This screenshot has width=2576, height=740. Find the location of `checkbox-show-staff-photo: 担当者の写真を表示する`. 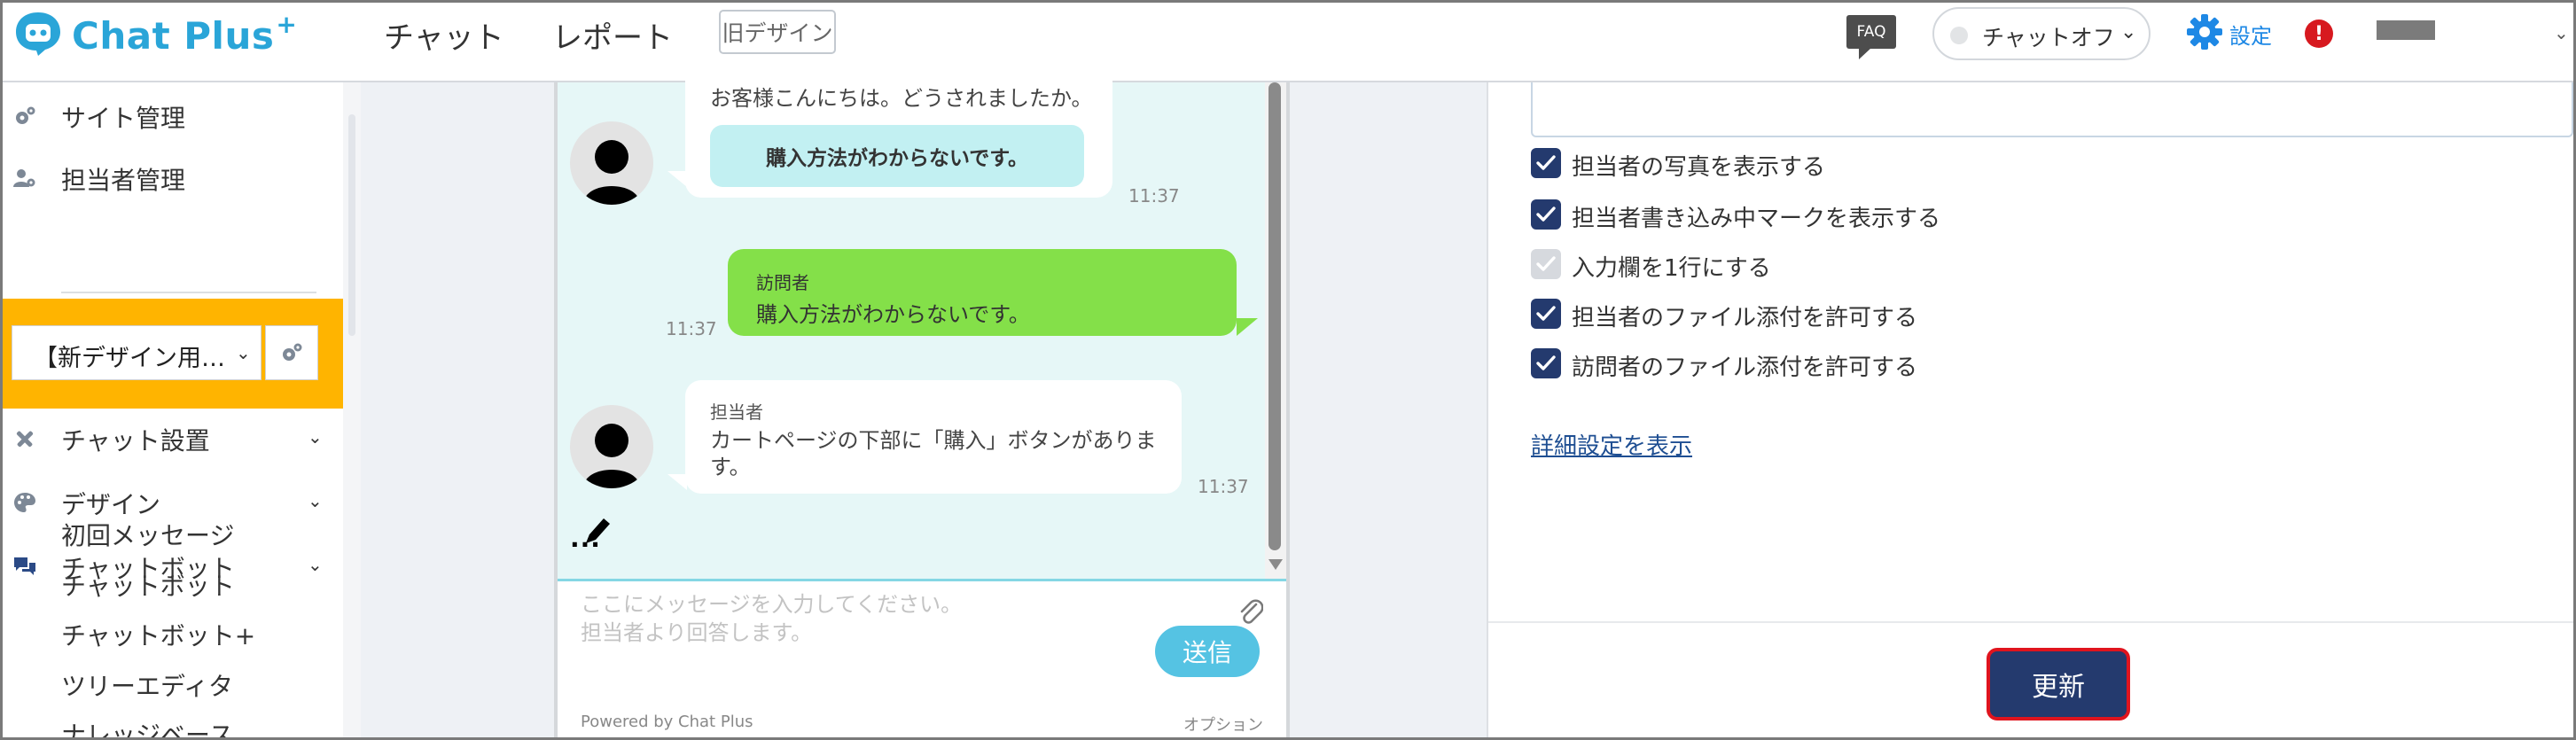

checkbox-show-staff-photo: 担当者の写真を表示する is located at coordinates (1930, 164).